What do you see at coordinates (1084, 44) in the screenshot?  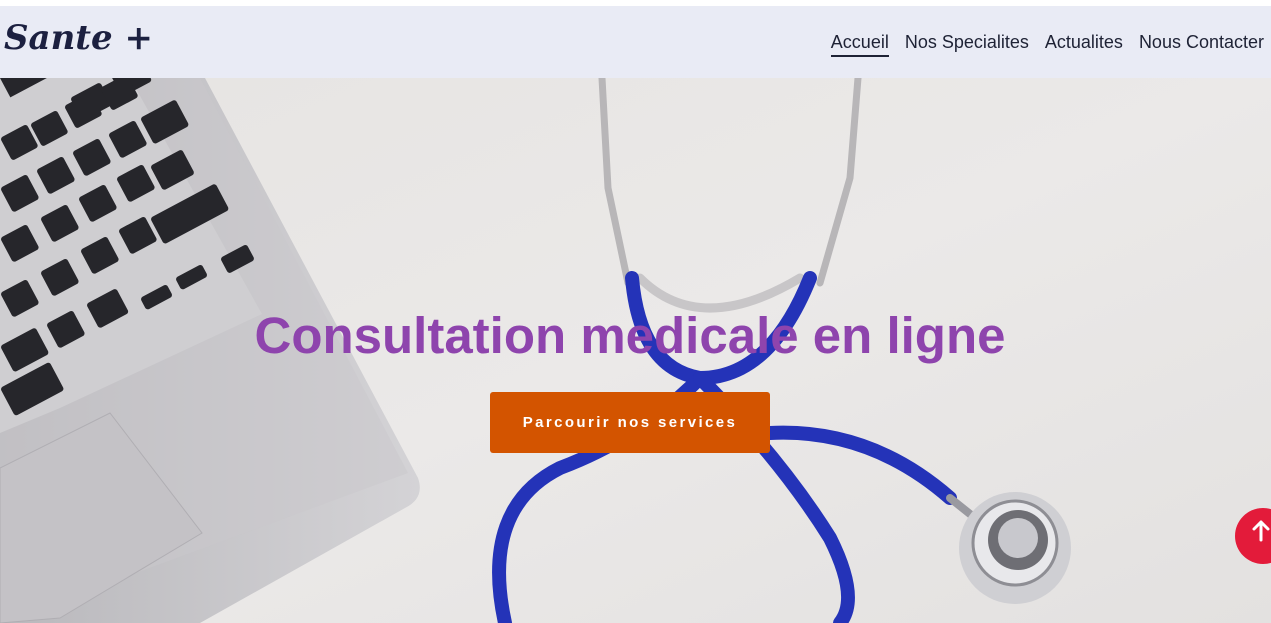 I see `nav-item-actualites: Actualites` at bounding box center [1084, 44].